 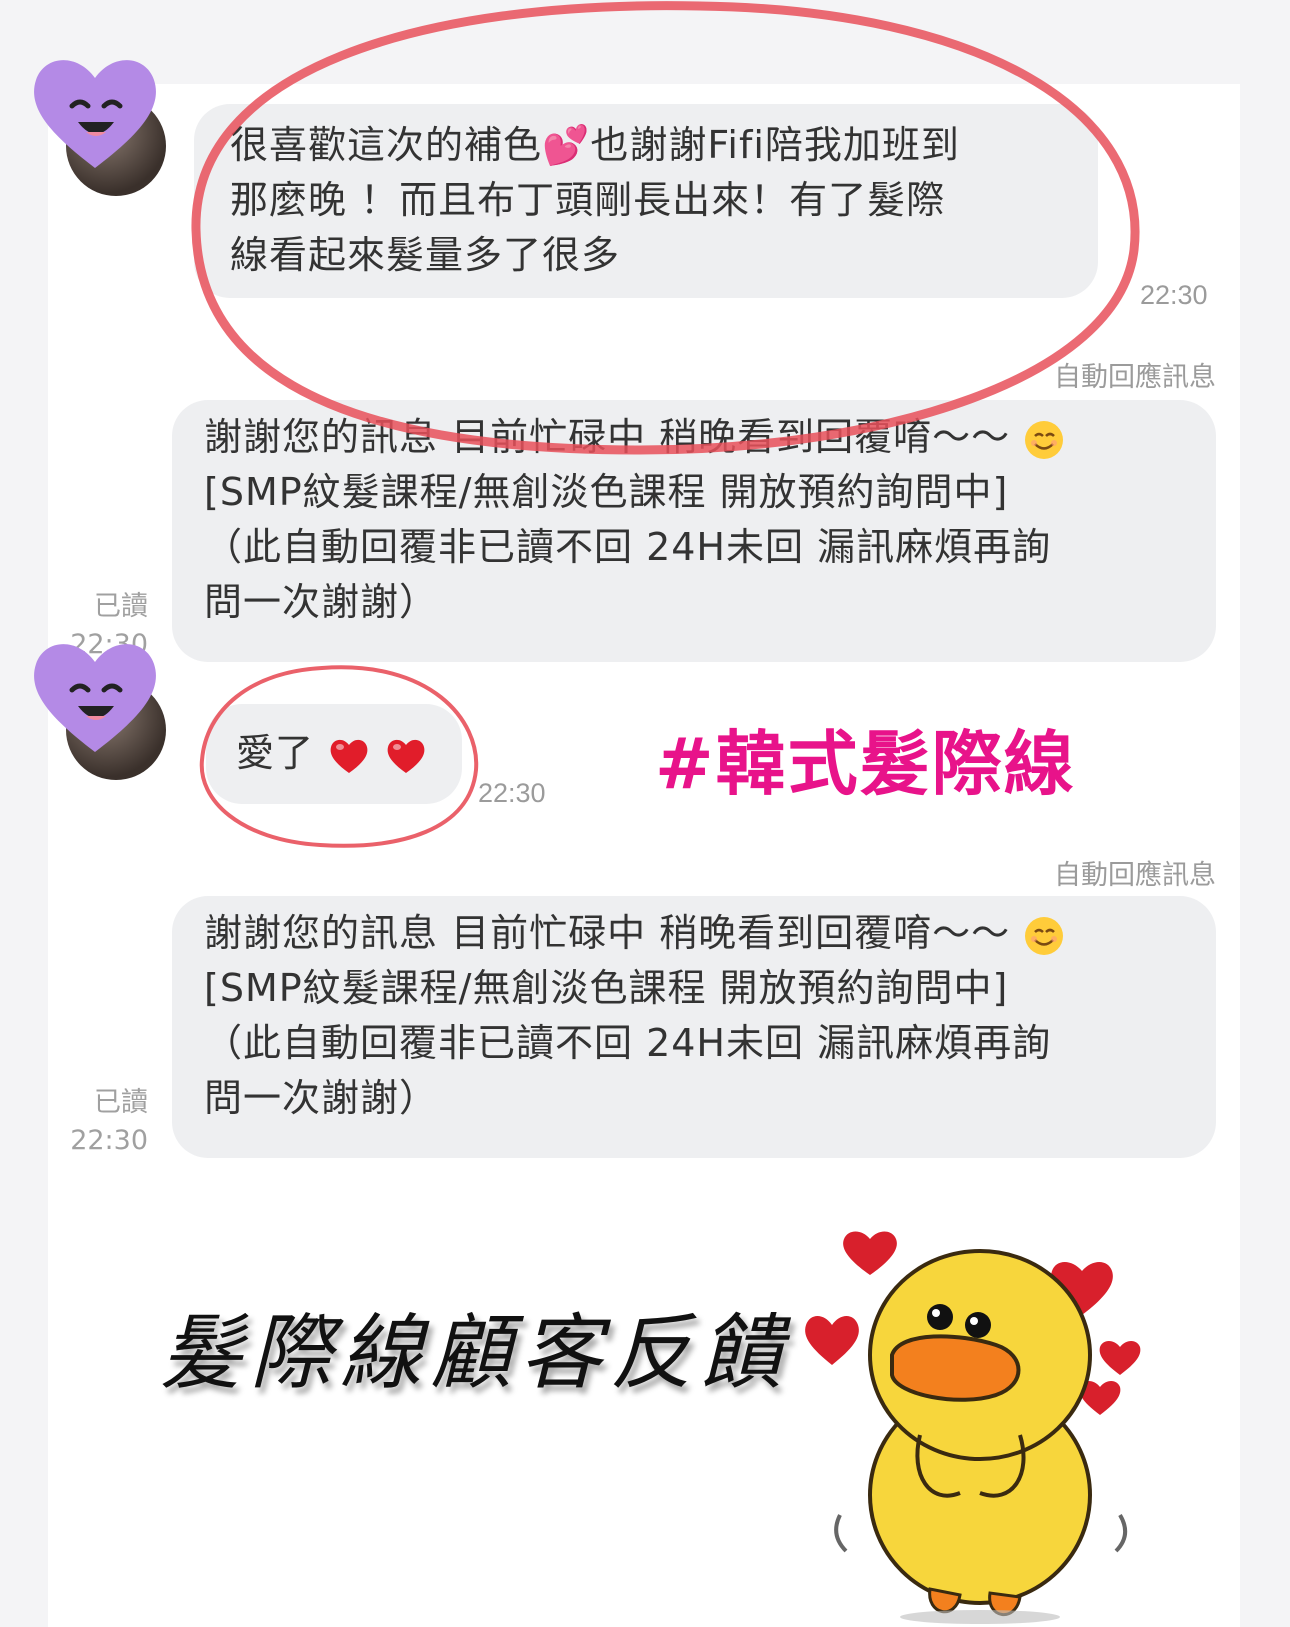 I want to click on received-message-bubble: 愛了, so click(x=334, y=754).